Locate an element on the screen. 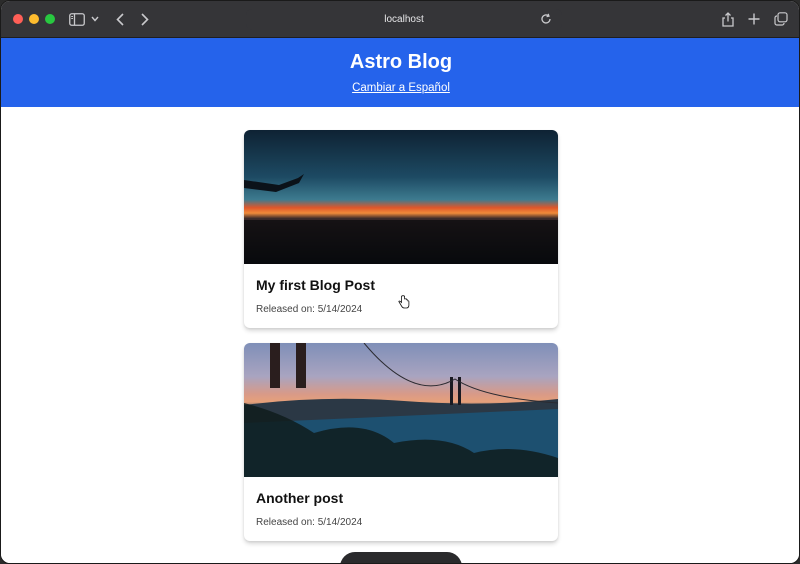 The image size is (800, 564). sidebar-icon is located at coordinates (77, 19).